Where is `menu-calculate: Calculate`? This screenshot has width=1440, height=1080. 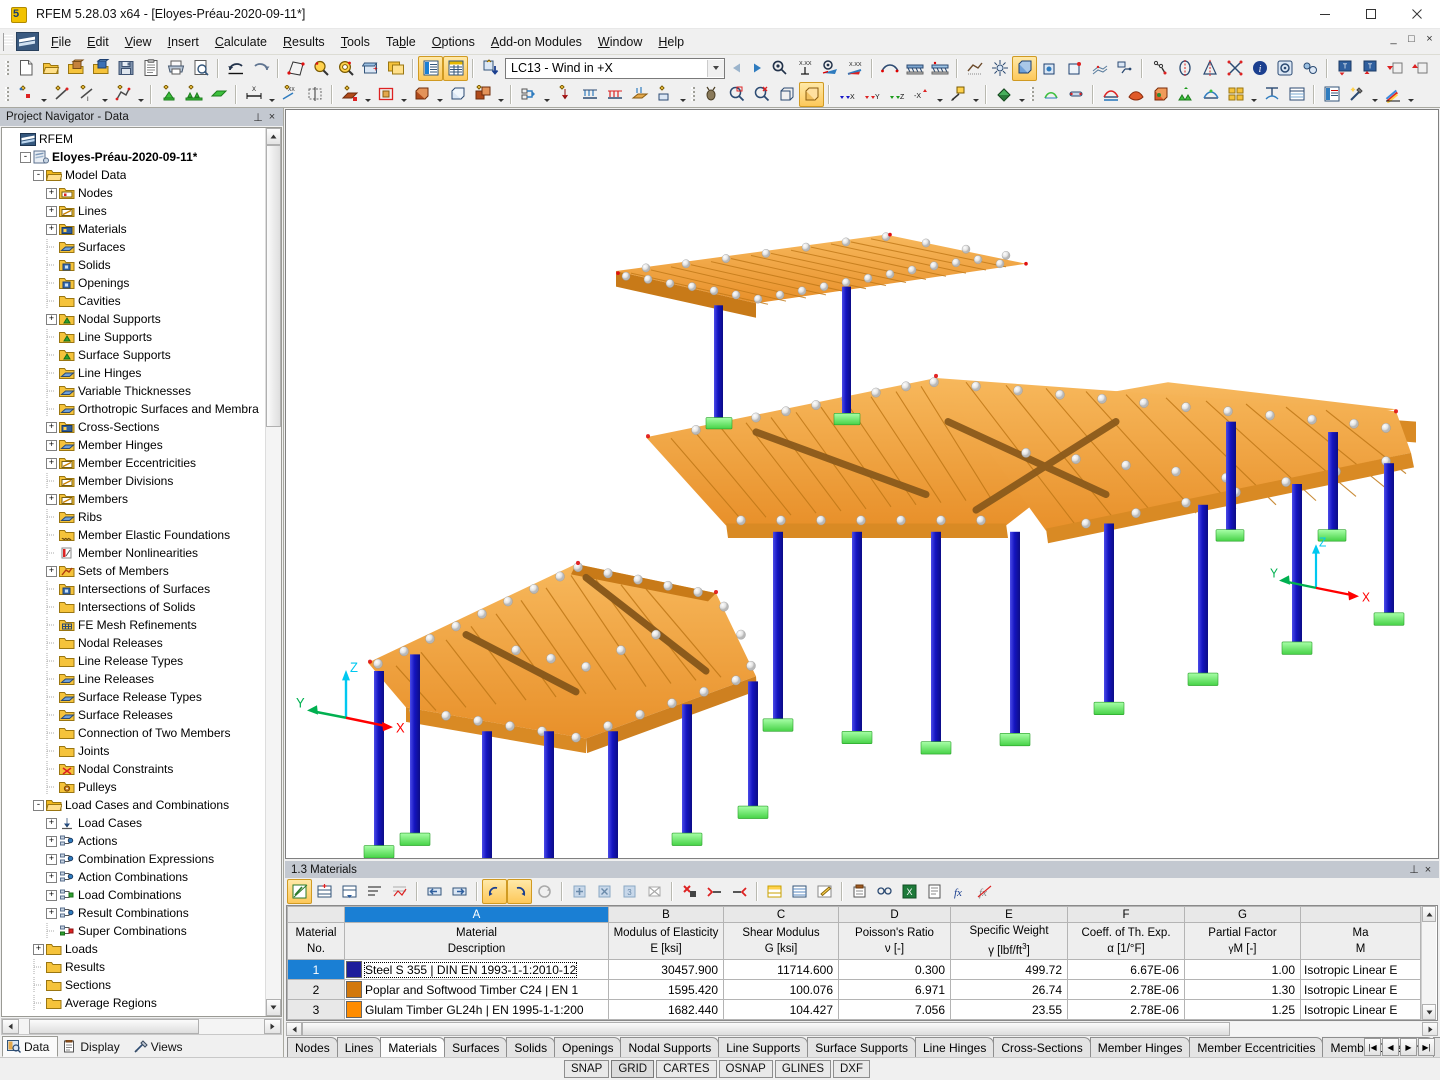
menu-calculate: Calculate is located at coordinates (241, 42).